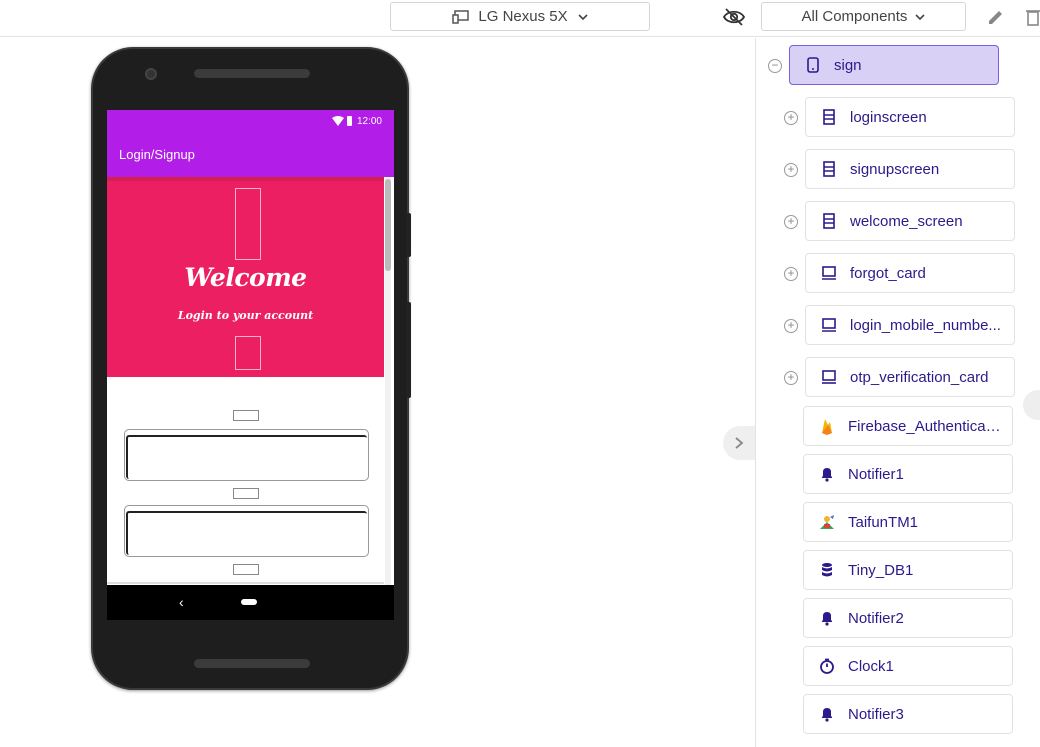  What do you see at coordinates (461, 16) in the screenshot?
I see `devices-icon` at bounding box center [461, 16].